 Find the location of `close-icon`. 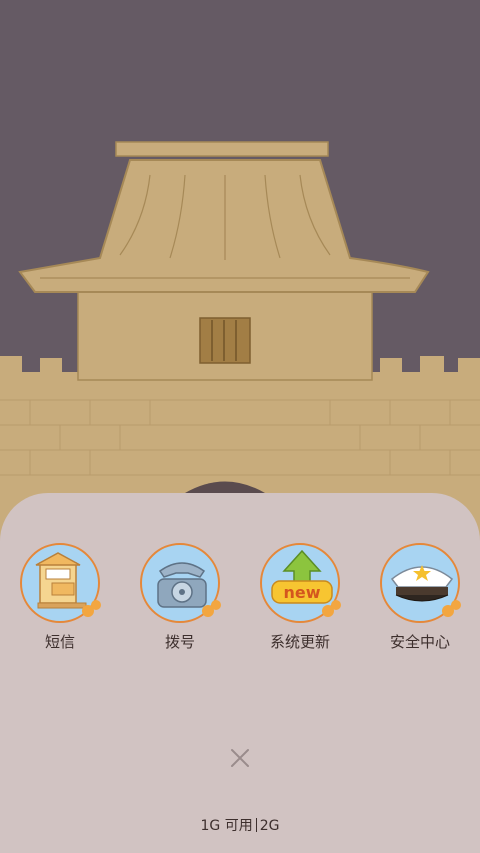

close-icon is located at coordinates (240, 758).